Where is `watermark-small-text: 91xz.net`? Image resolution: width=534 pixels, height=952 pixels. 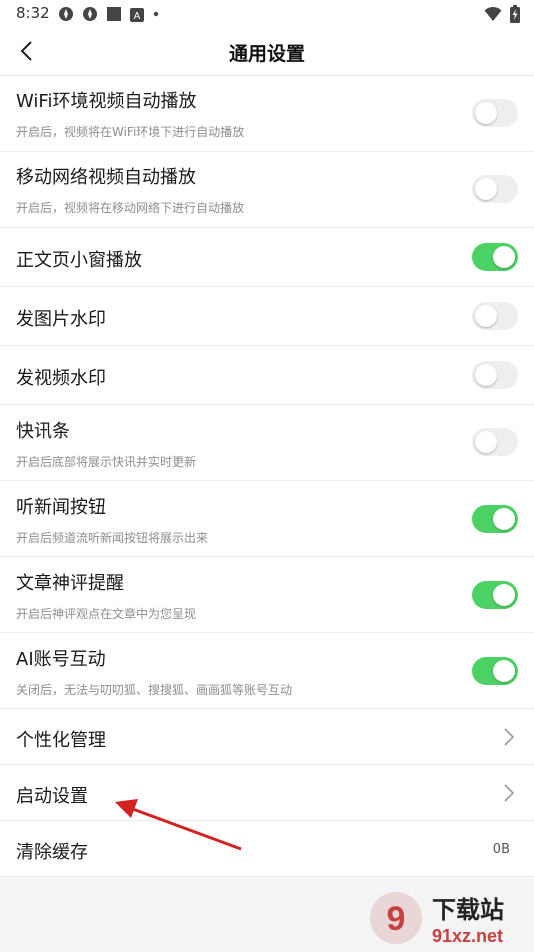 watermark-small-text: 91xz.net is located at coordinates (467, 936).